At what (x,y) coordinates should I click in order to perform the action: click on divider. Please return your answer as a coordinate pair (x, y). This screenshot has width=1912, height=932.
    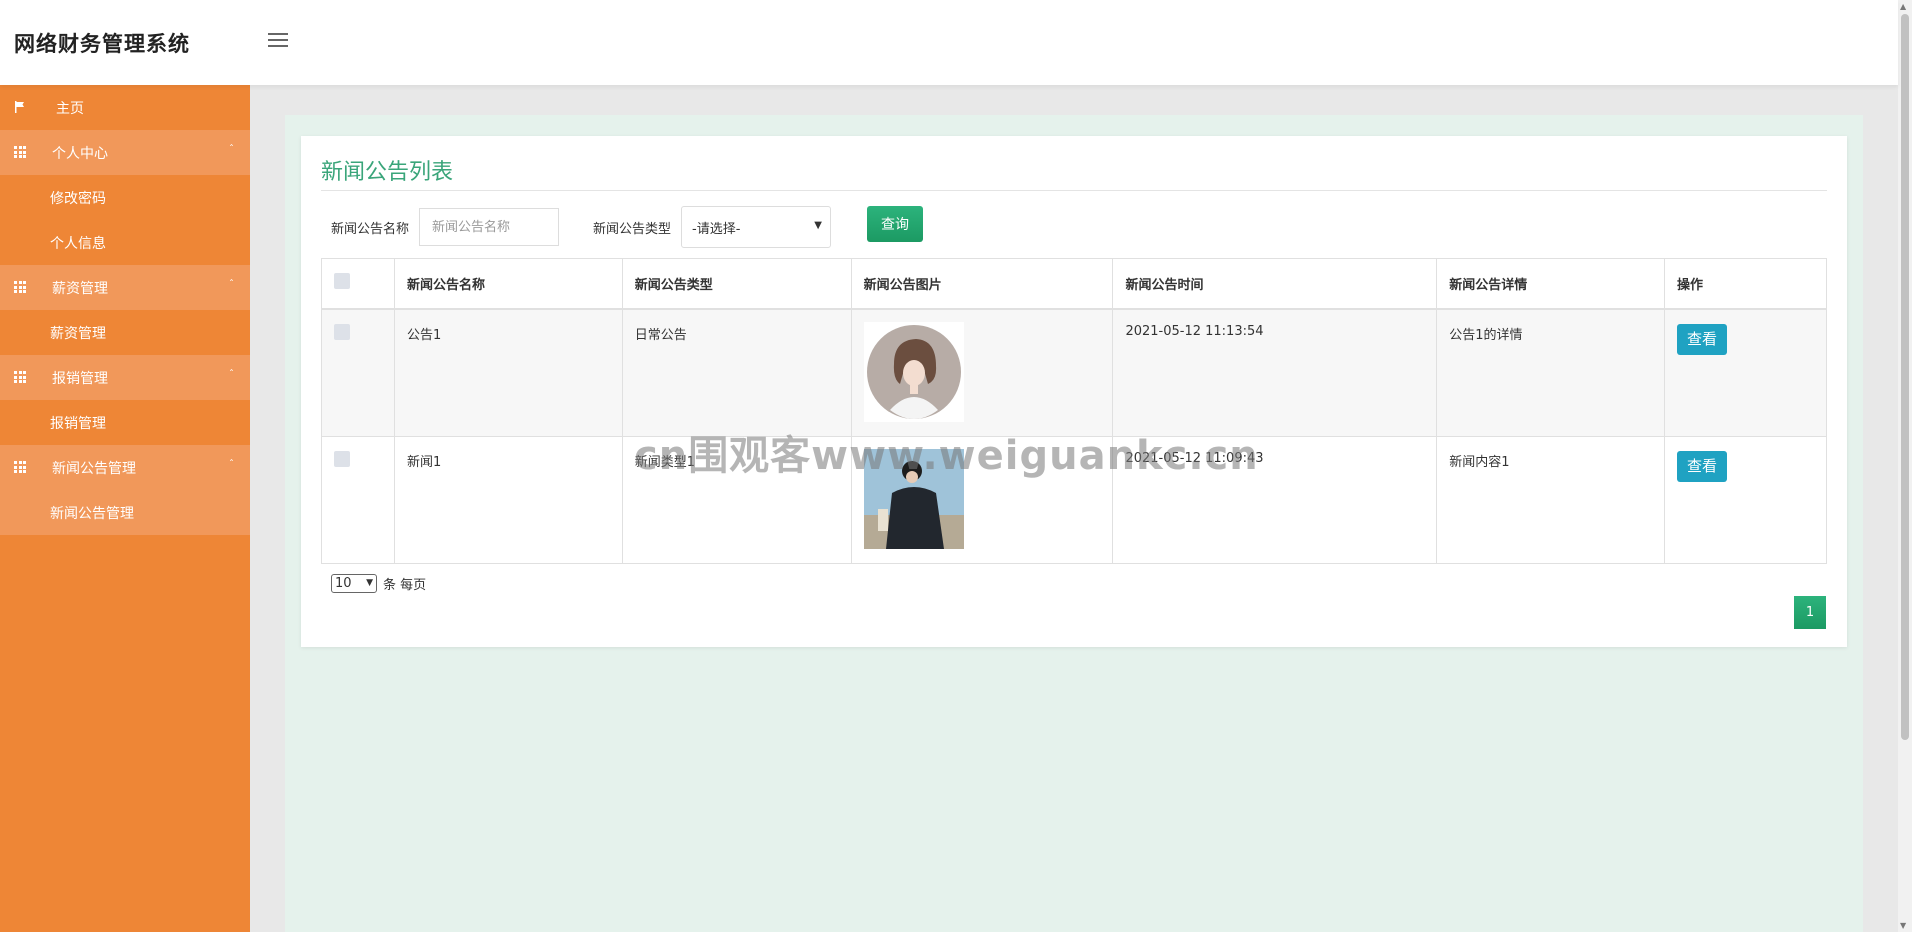
    Looking at the image, I should click on (1074, 190).